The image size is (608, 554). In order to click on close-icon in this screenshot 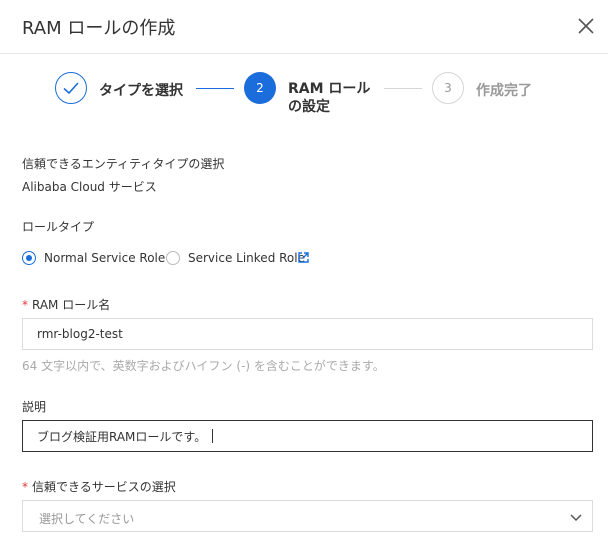, I will do `click(586, 26)`.